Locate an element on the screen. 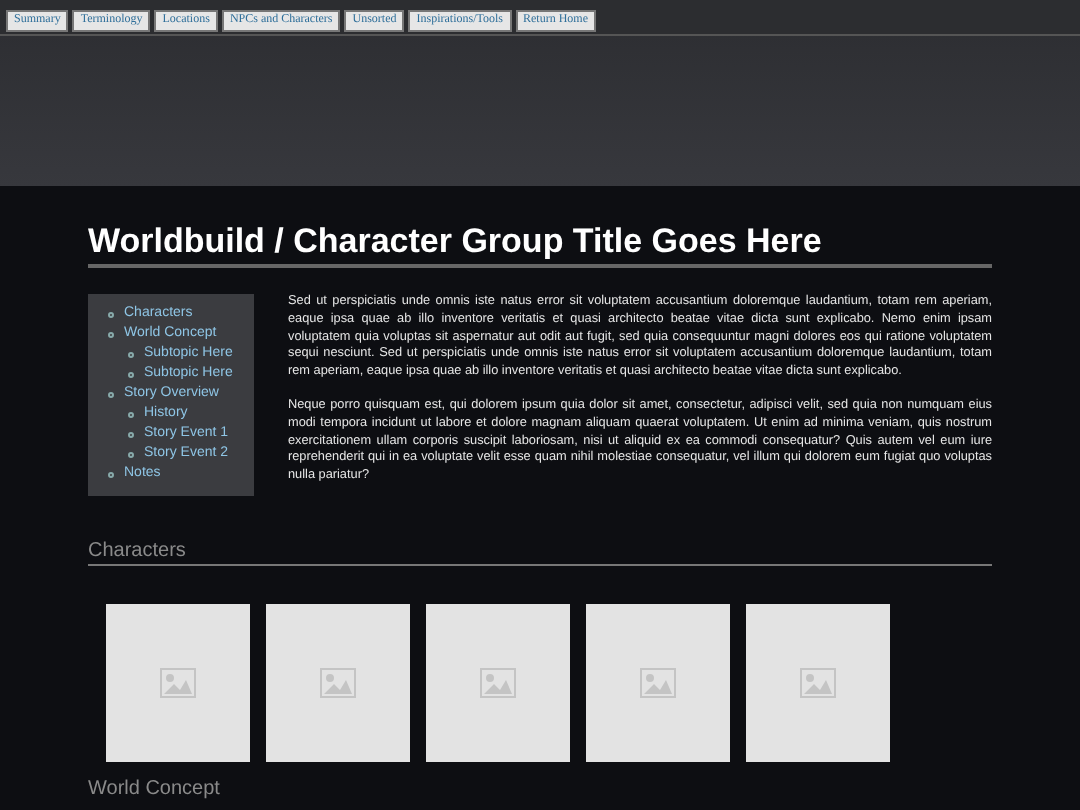 The image size is (1080, 810). section-heading: Characters is located at coordinates (138, 552).